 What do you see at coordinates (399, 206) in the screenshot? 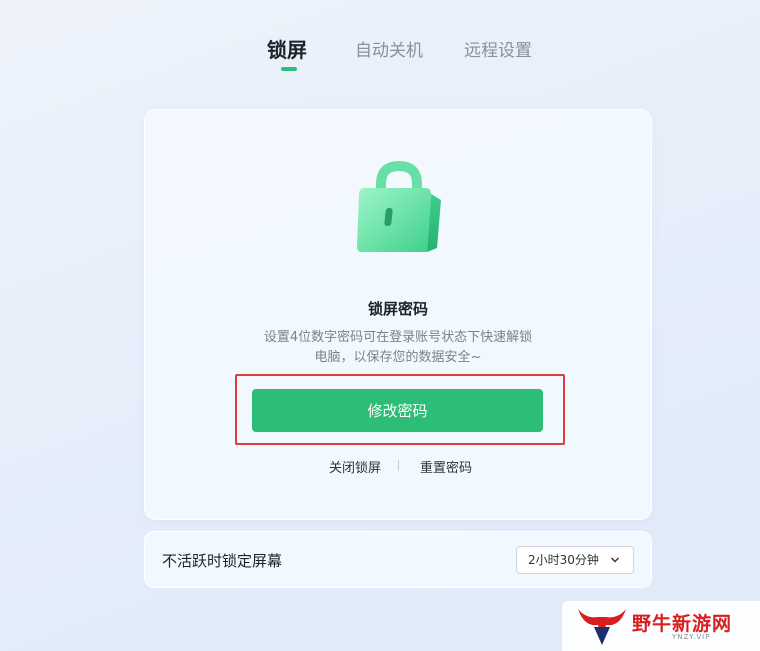
I see `padlock-icon` at bounding box center [399, 206].